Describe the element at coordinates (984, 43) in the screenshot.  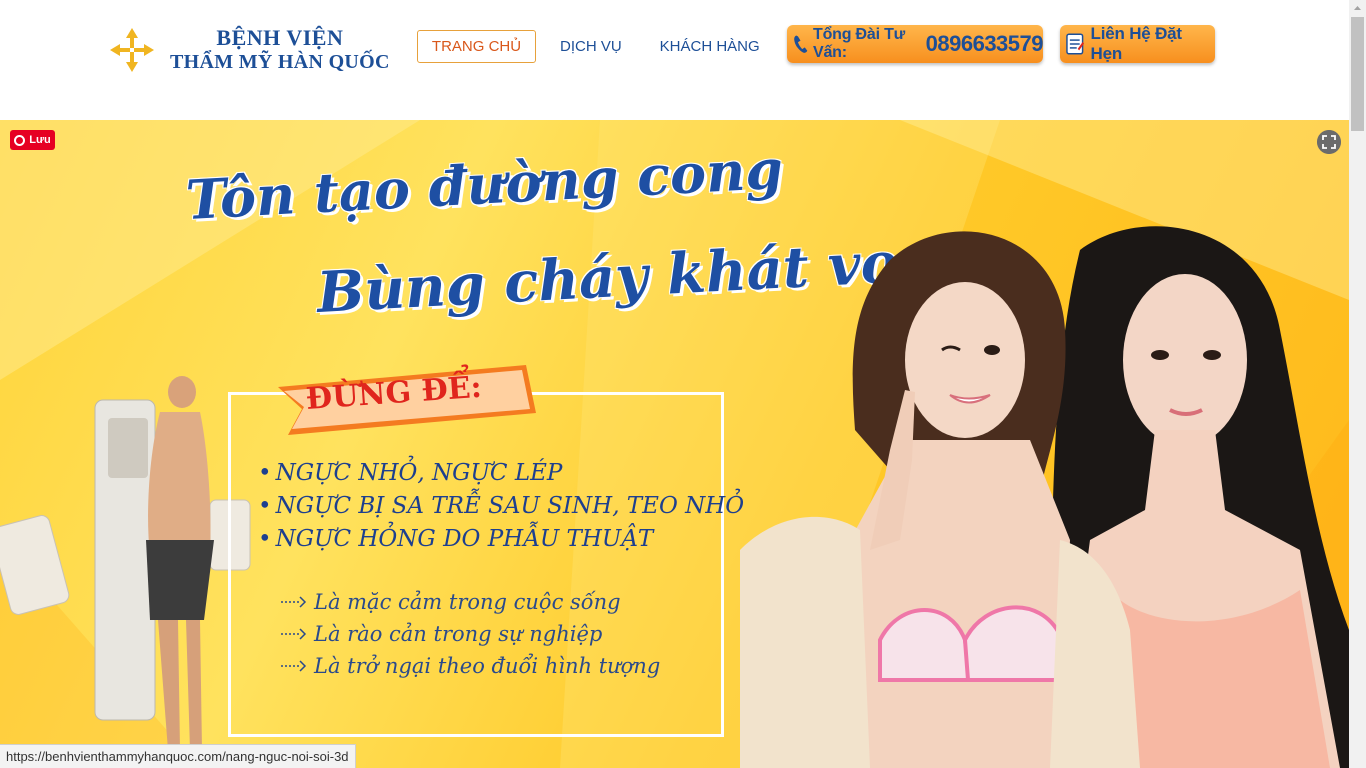
I see `hotline-number: 0896633579` at that location.